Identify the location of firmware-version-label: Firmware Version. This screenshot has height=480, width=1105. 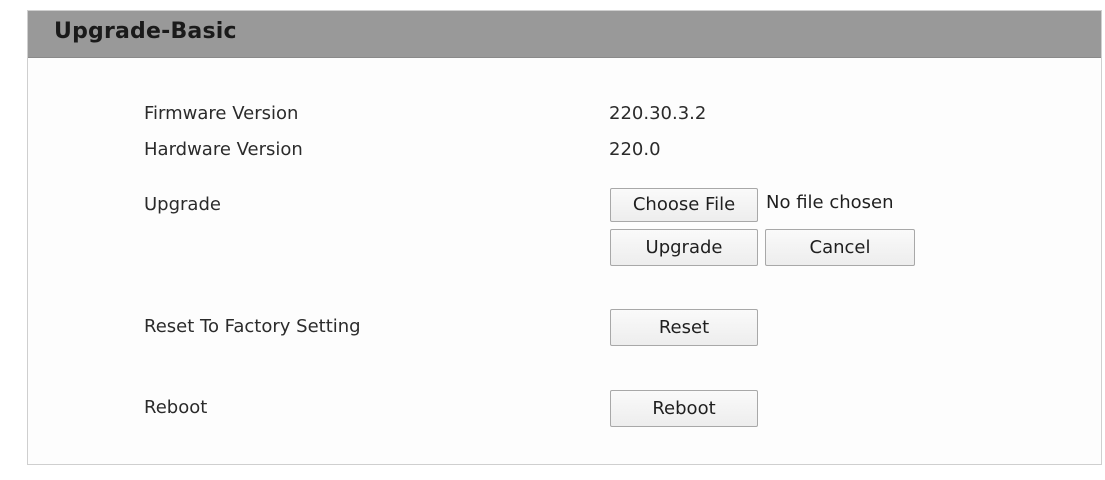
(221, 113).